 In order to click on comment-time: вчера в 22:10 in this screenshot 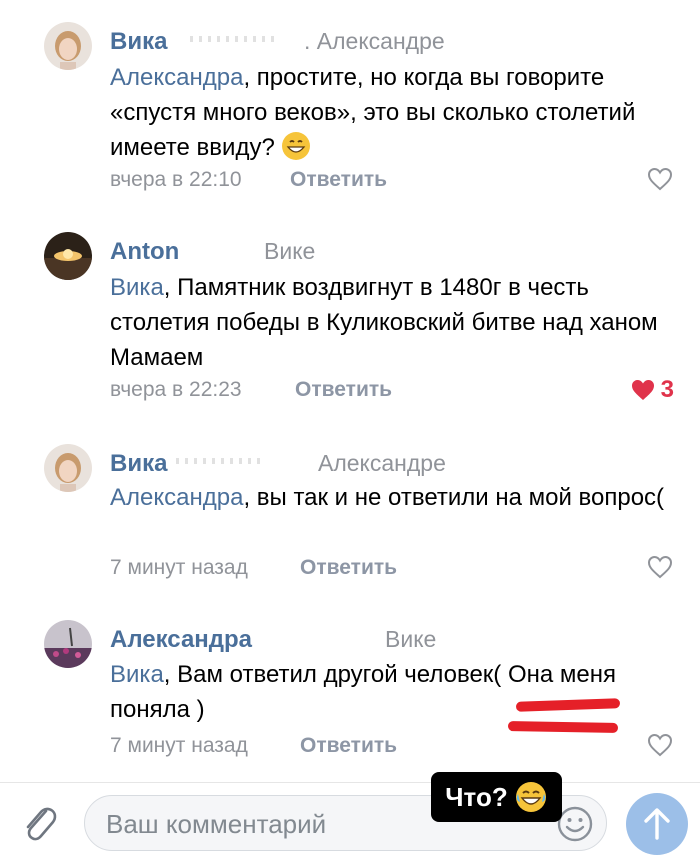, I will do `click(176, 179)`.